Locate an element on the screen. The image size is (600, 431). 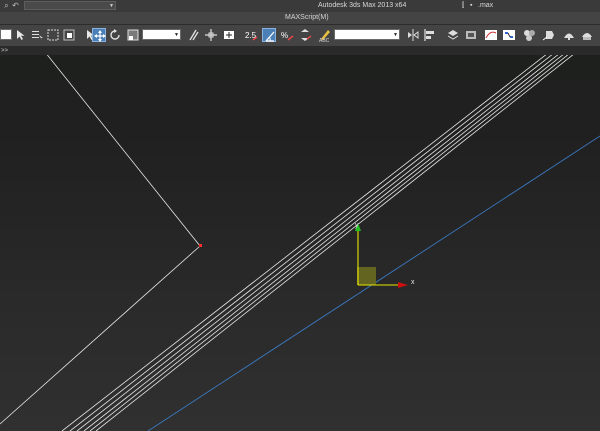
edit-named-selection-icon: ABC is located at coordinates (325, 35).